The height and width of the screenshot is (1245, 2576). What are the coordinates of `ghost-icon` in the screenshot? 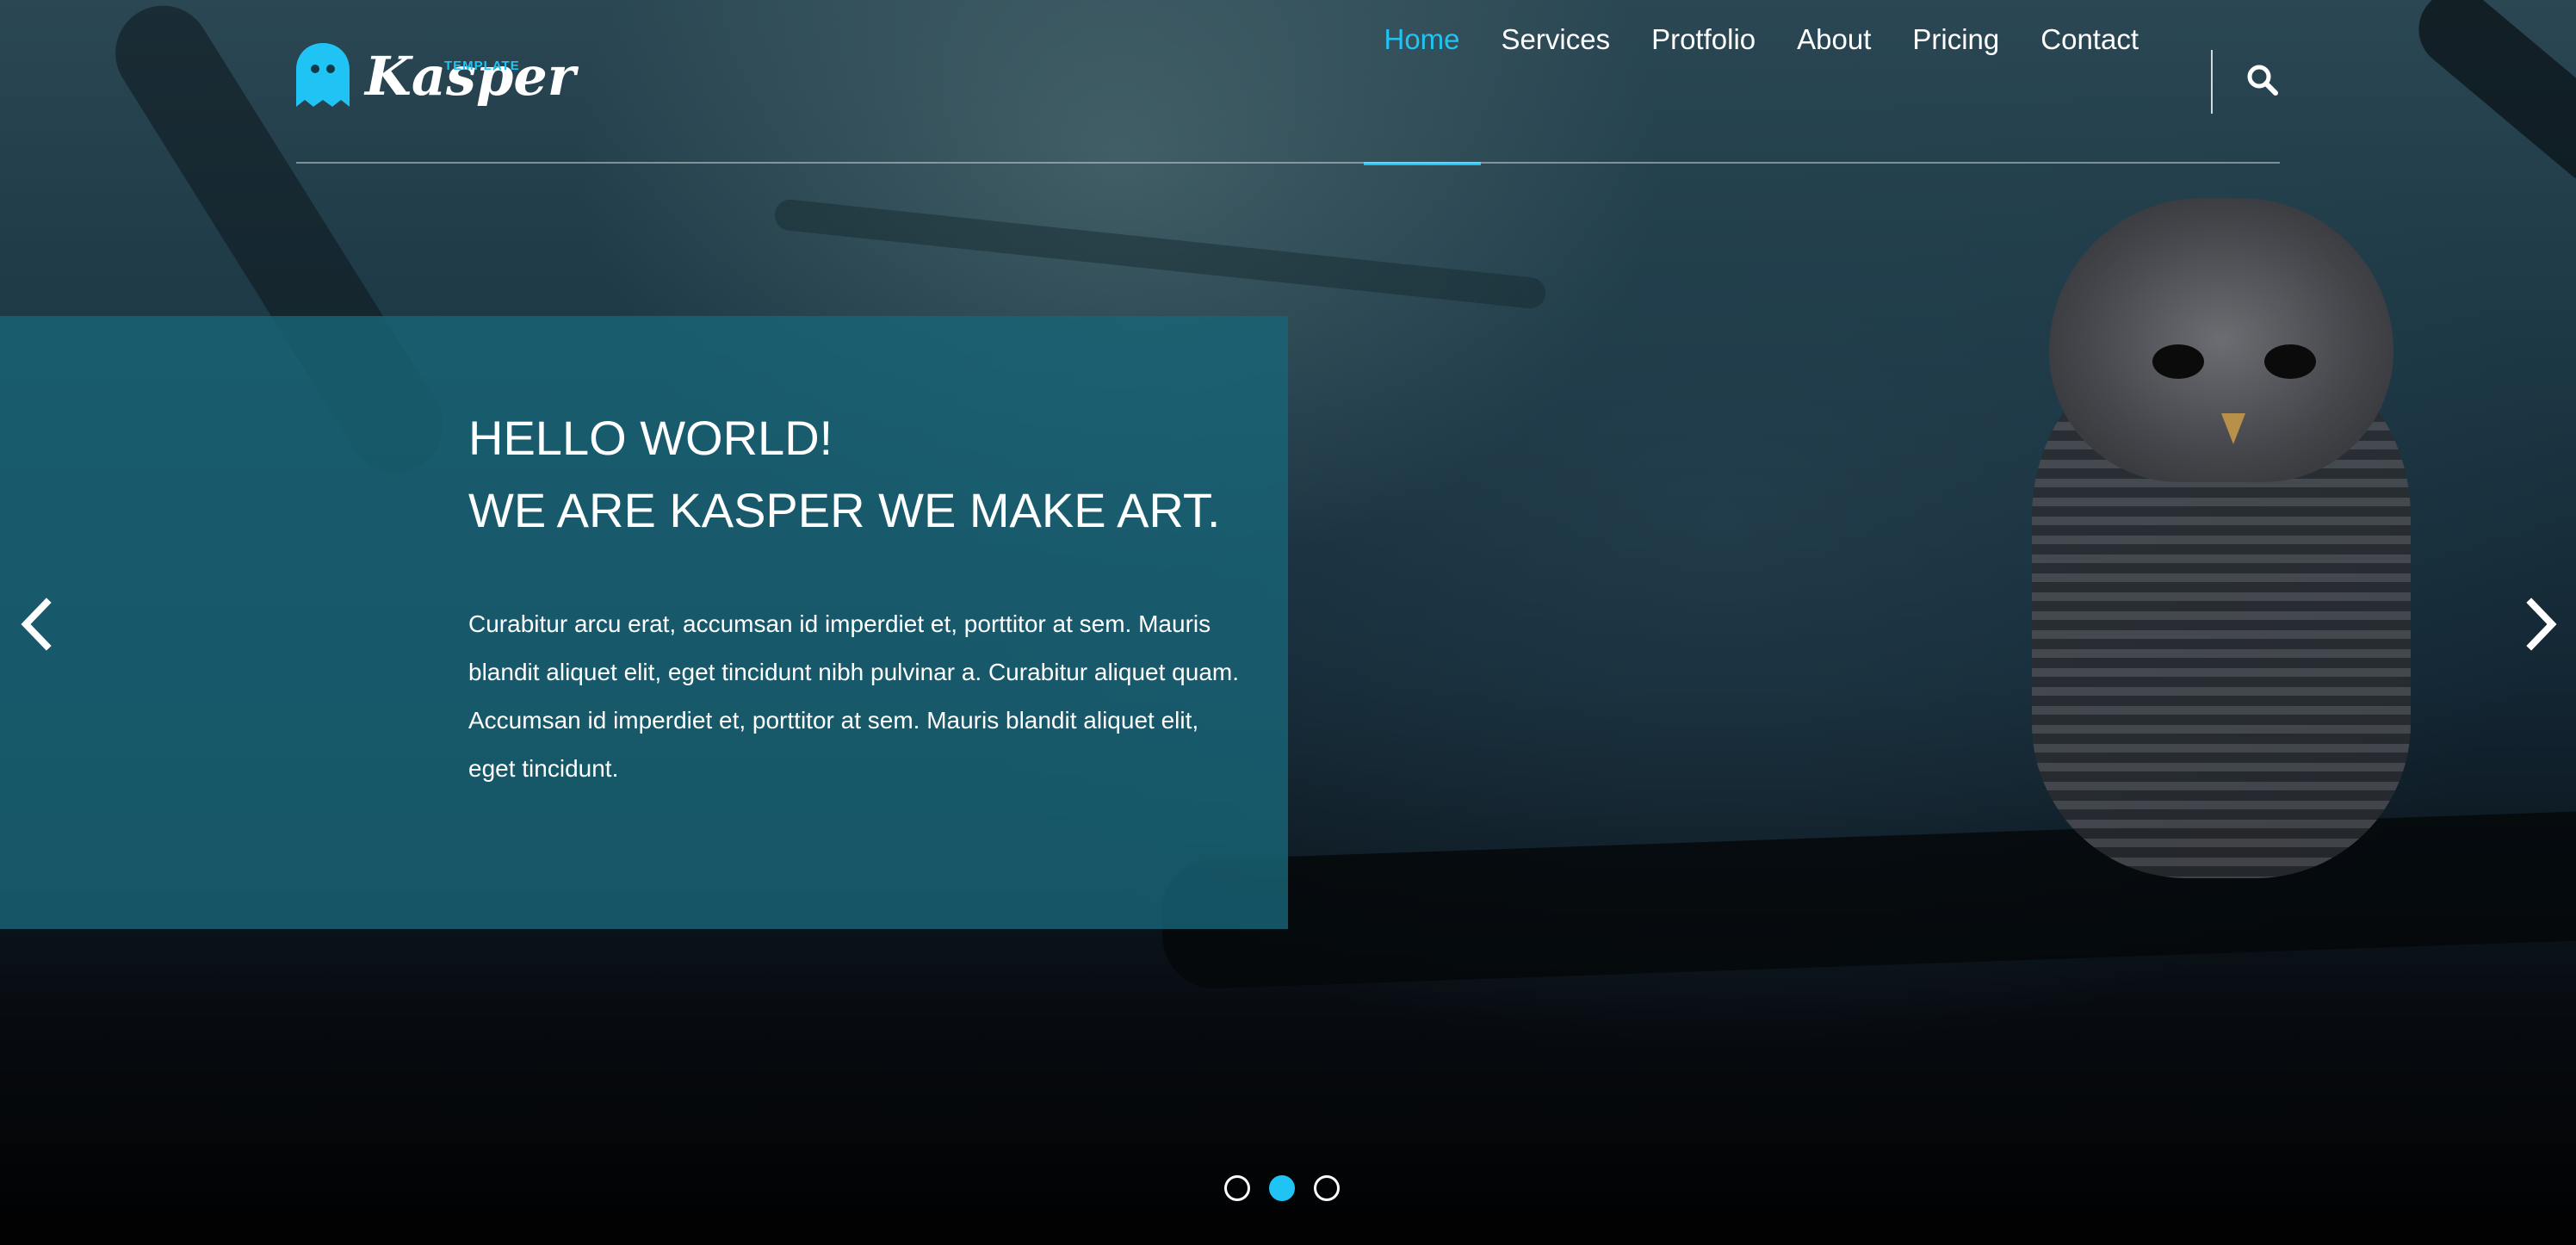 It's located at (323, 75).